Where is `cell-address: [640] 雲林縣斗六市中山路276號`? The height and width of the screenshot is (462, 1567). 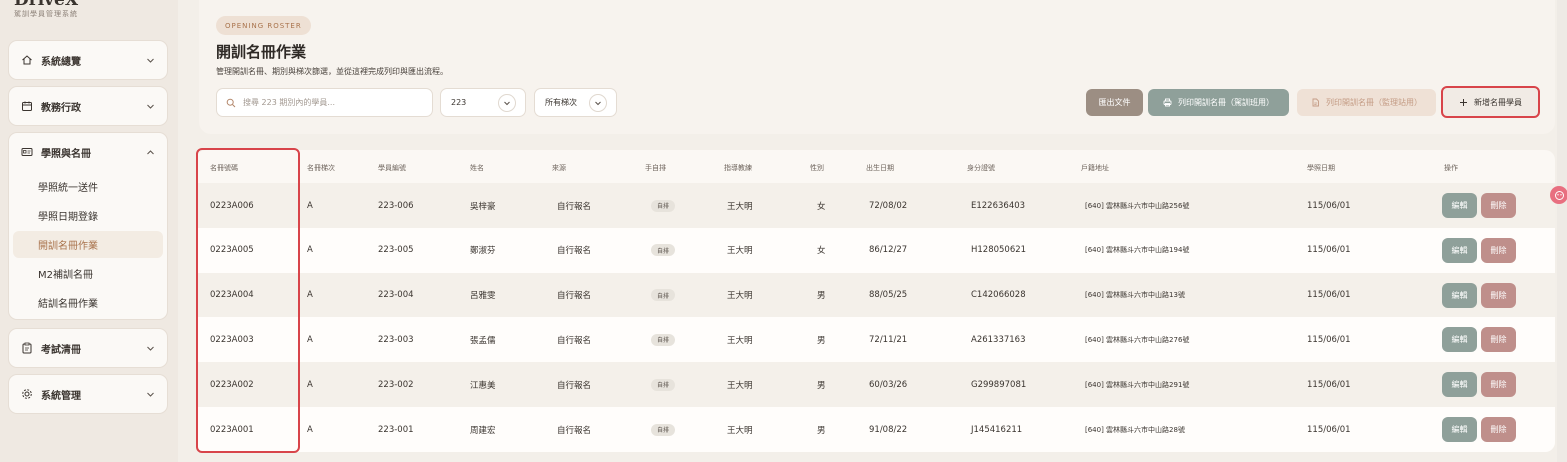
cell-address: [640] 雲林縣斗六市中山路276號 is located at coordinates (1137, 339).